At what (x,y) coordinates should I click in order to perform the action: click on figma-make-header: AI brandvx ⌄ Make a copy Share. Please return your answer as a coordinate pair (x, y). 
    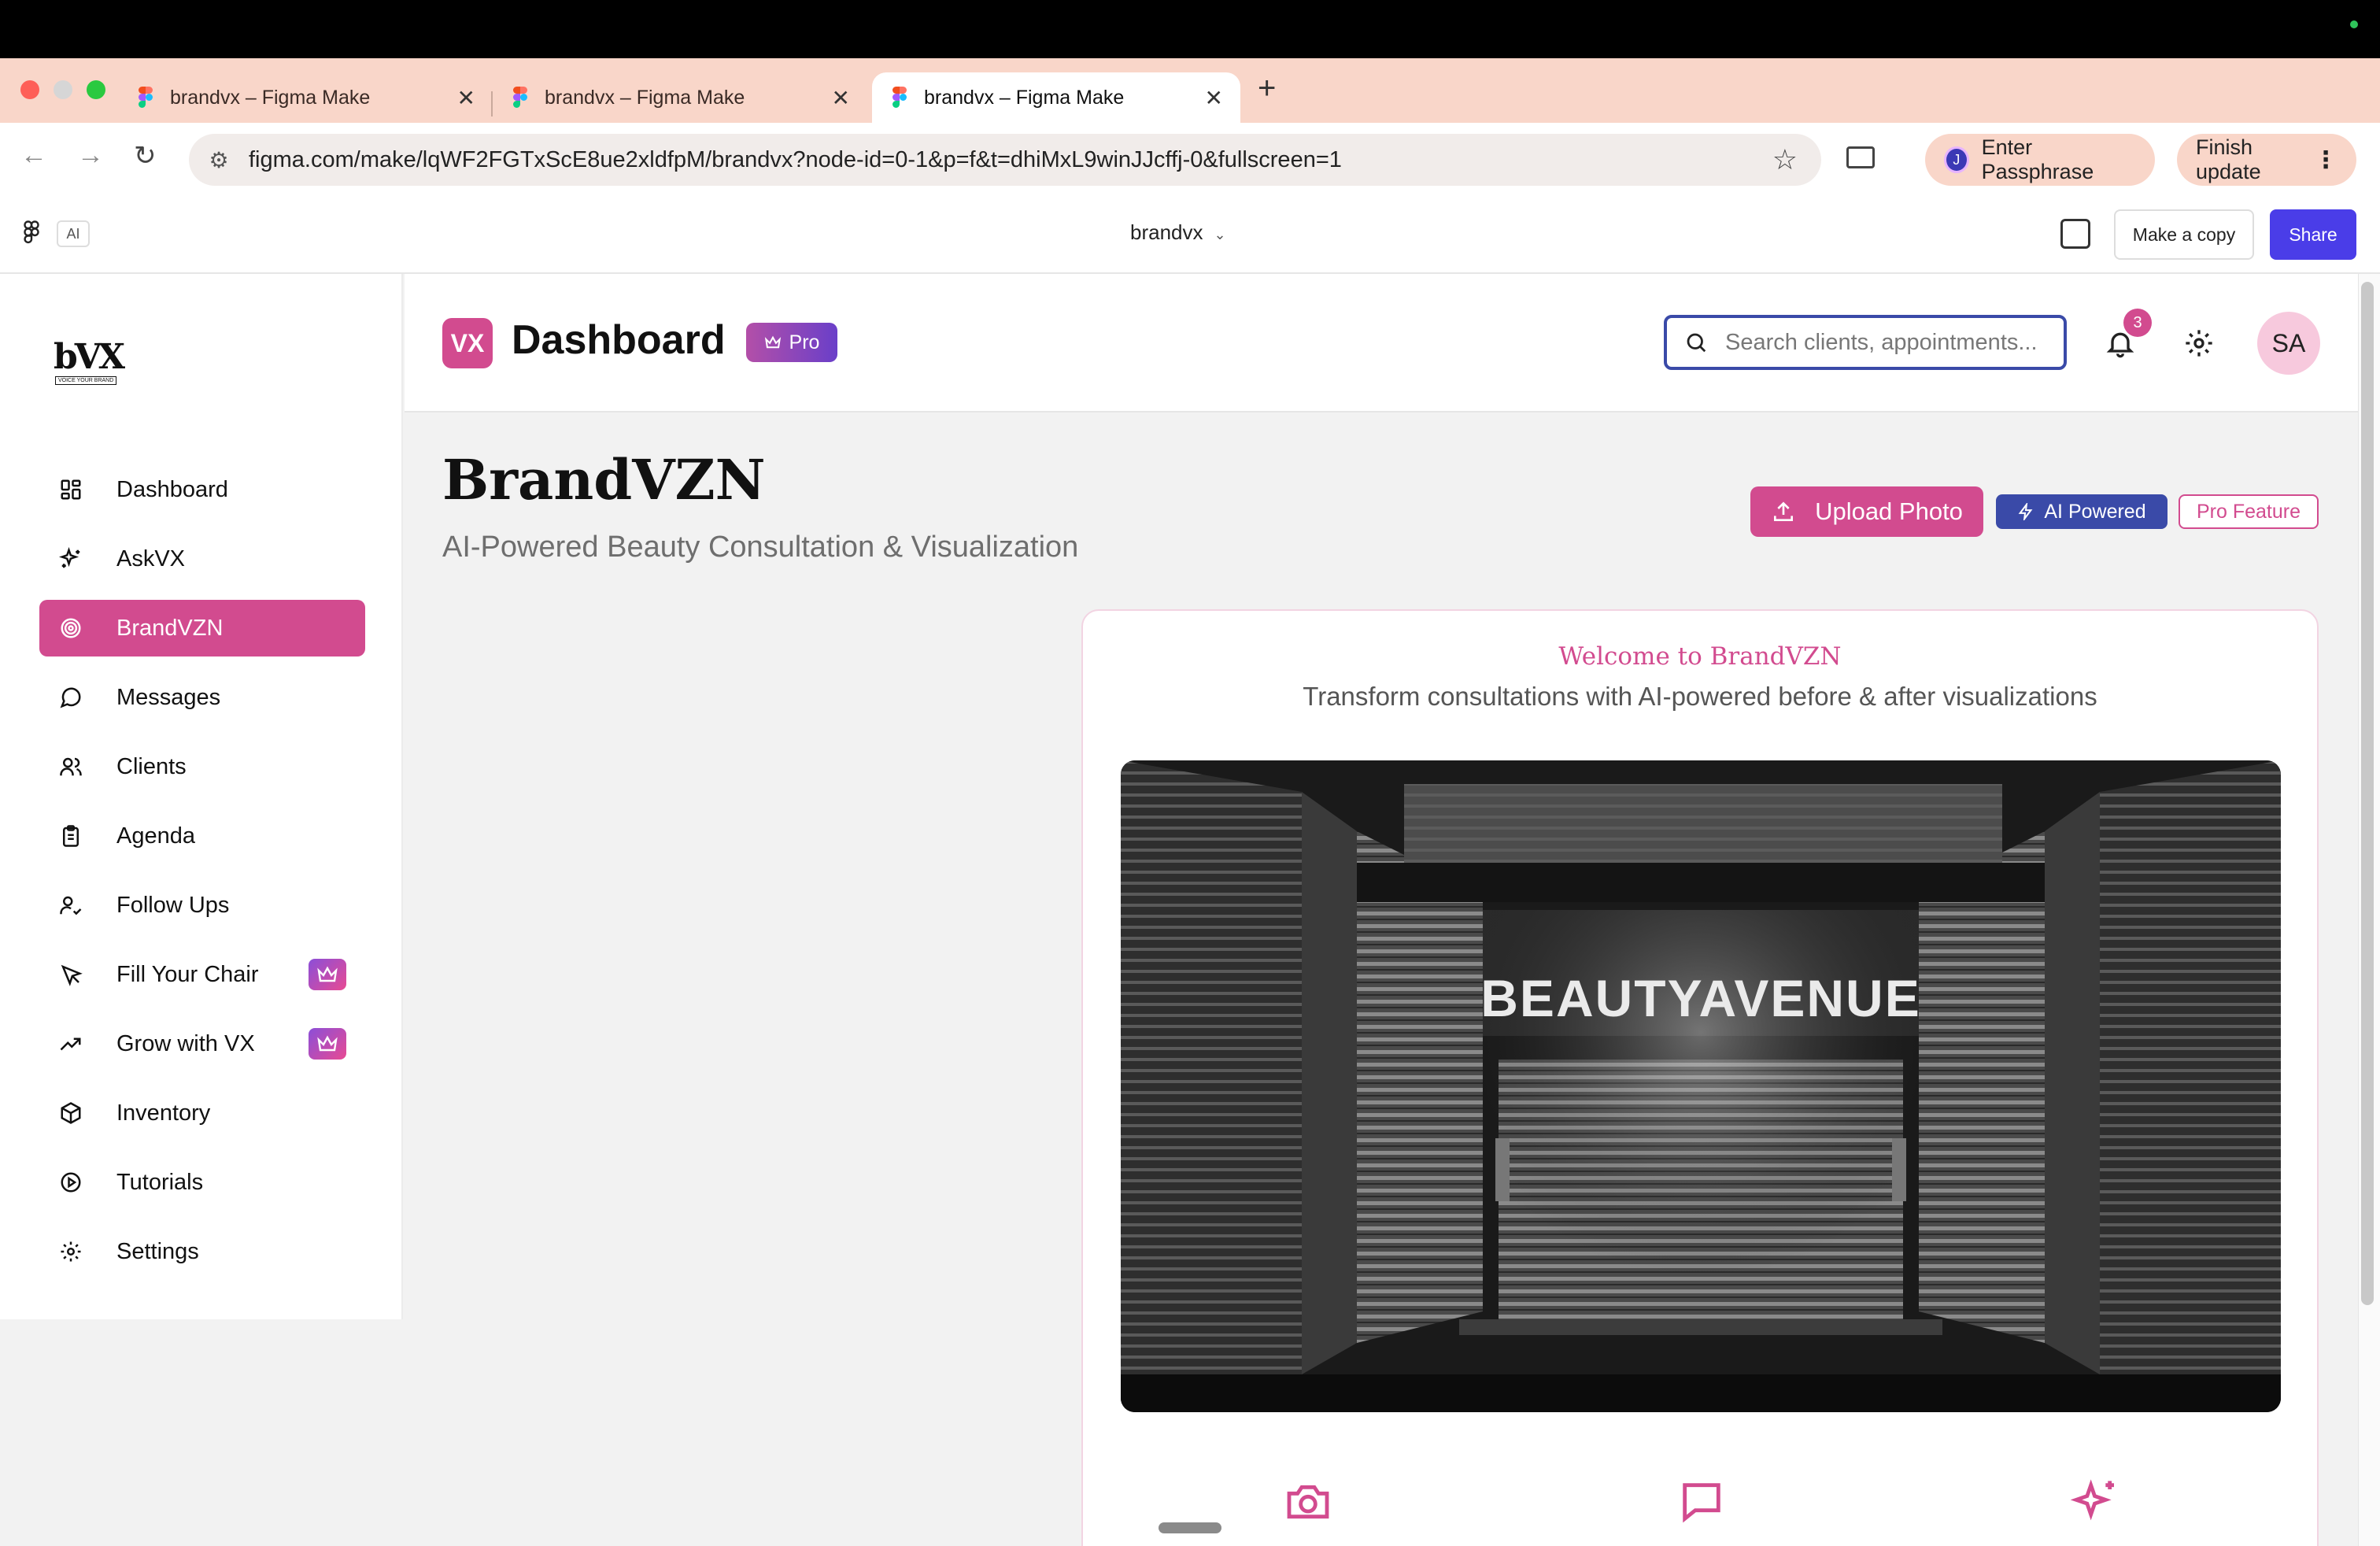
    Looking at the image, I should click on (1190, 235).